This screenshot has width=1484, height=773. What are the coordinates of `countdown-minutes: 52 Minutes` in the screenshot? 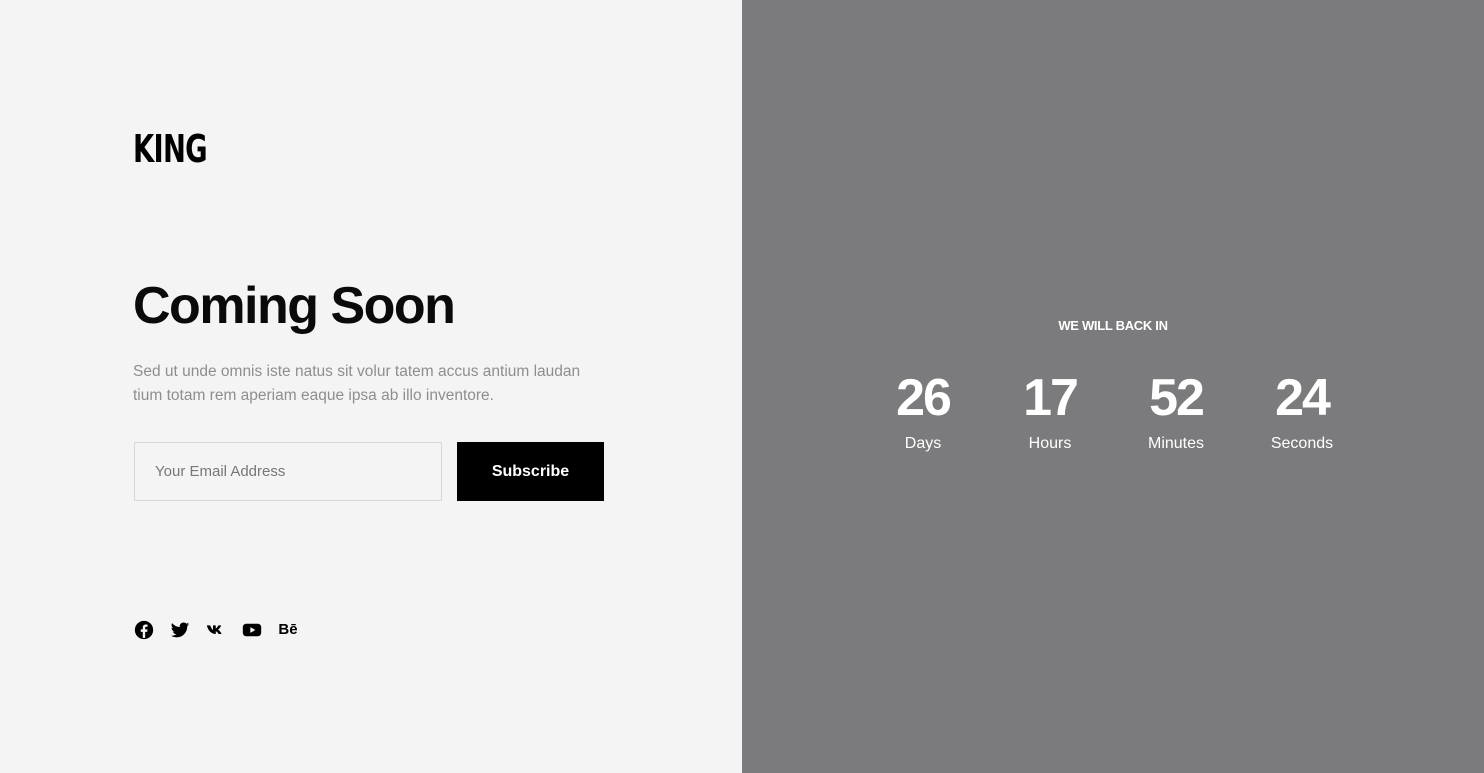 It's located at (1176, 411).